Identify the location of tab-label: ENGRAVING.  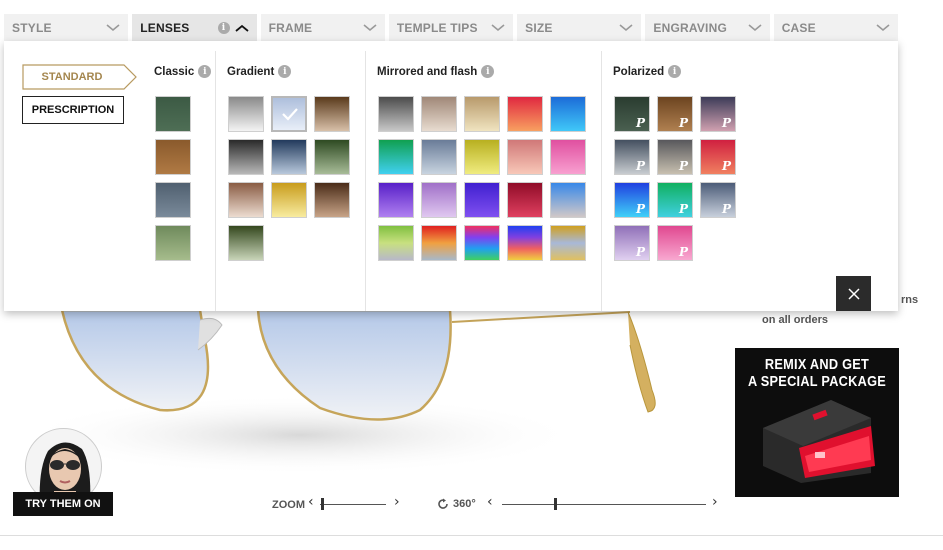
(690, 27).